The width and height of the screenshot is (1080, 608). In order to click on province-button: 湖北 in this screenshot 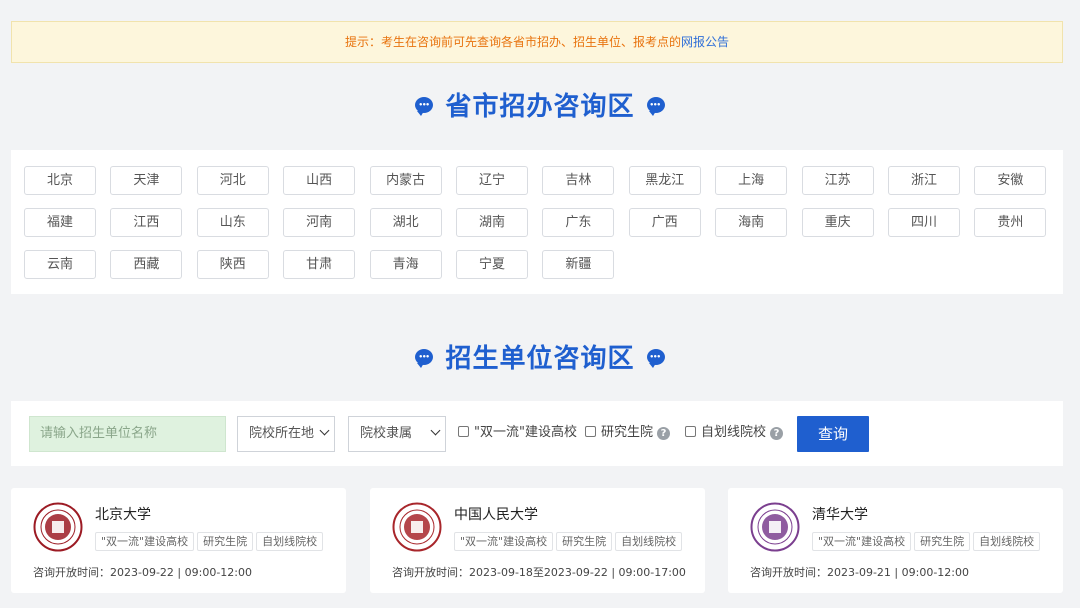, I will do `click(405, 222)`.